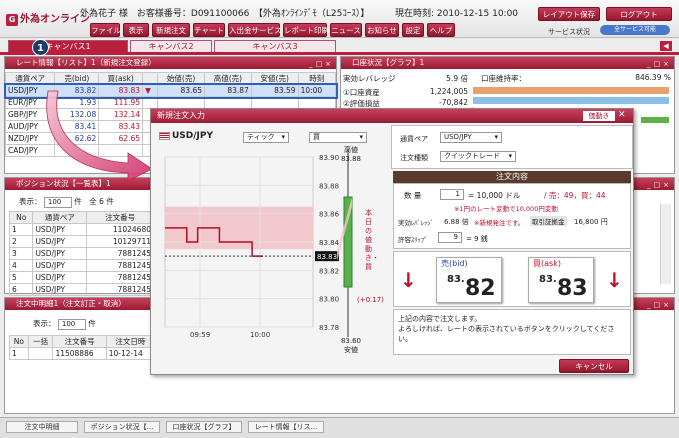 The height and width of the screenshot is (438, 679). I want to click on order-type-select: クイックトレード ▾, so click(478, 156).